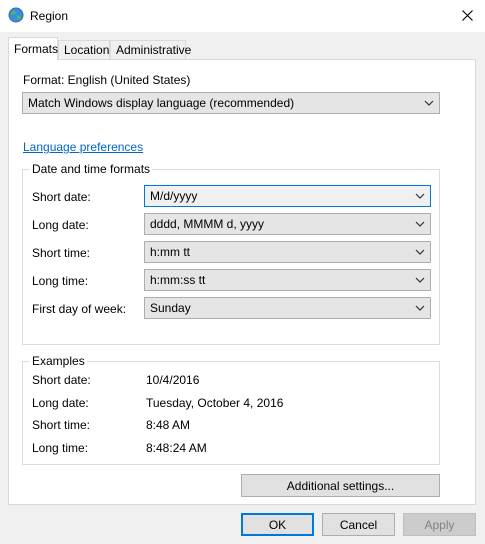 This screenshot has width=485, height=544. I want to click on short-time-label: Short time:, so click(61, 253).